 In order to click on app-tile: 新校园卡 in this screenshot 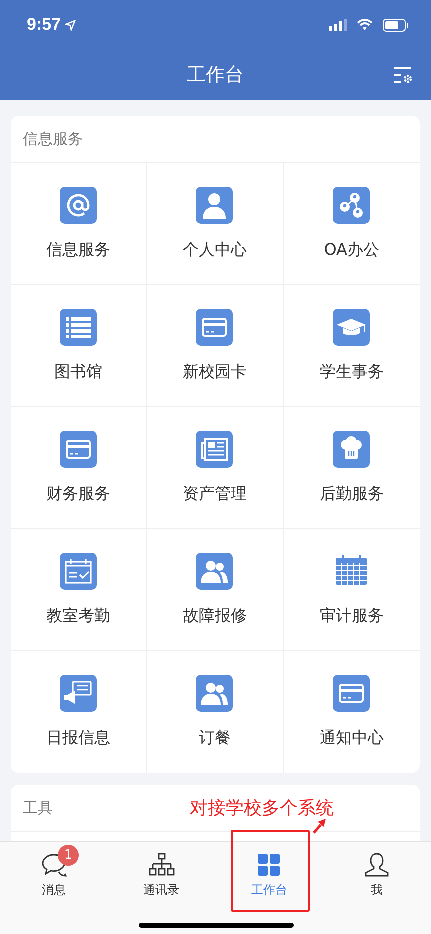, I will do `click(215, 346)`.